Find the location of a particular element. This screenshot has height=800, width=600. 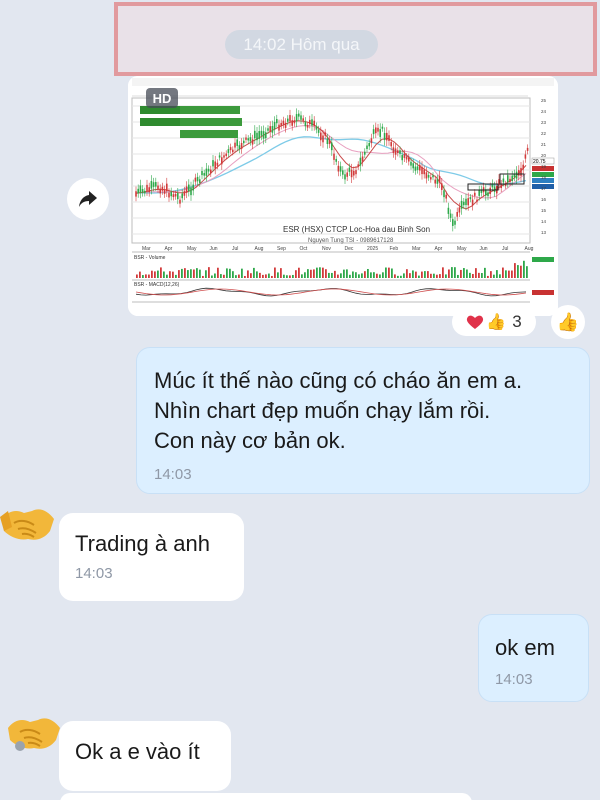

reaction-bar: 👍 3 is located at coordinates (494, 322).